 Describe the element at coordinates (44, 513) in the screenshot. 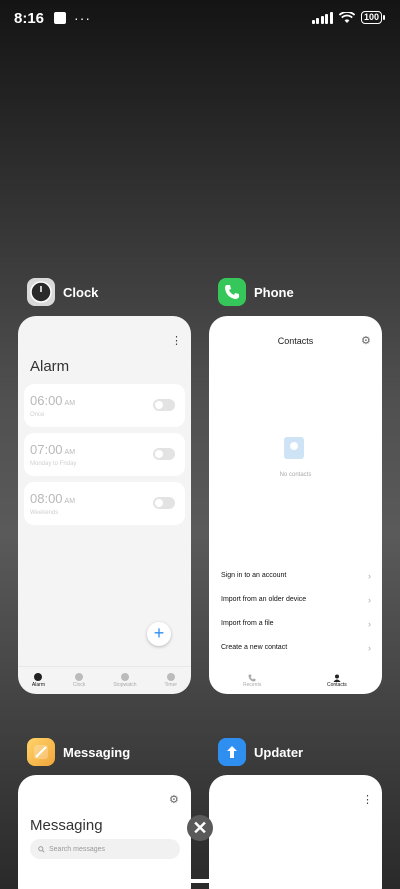

I see `alarm-repeat: Weekends` at that location.